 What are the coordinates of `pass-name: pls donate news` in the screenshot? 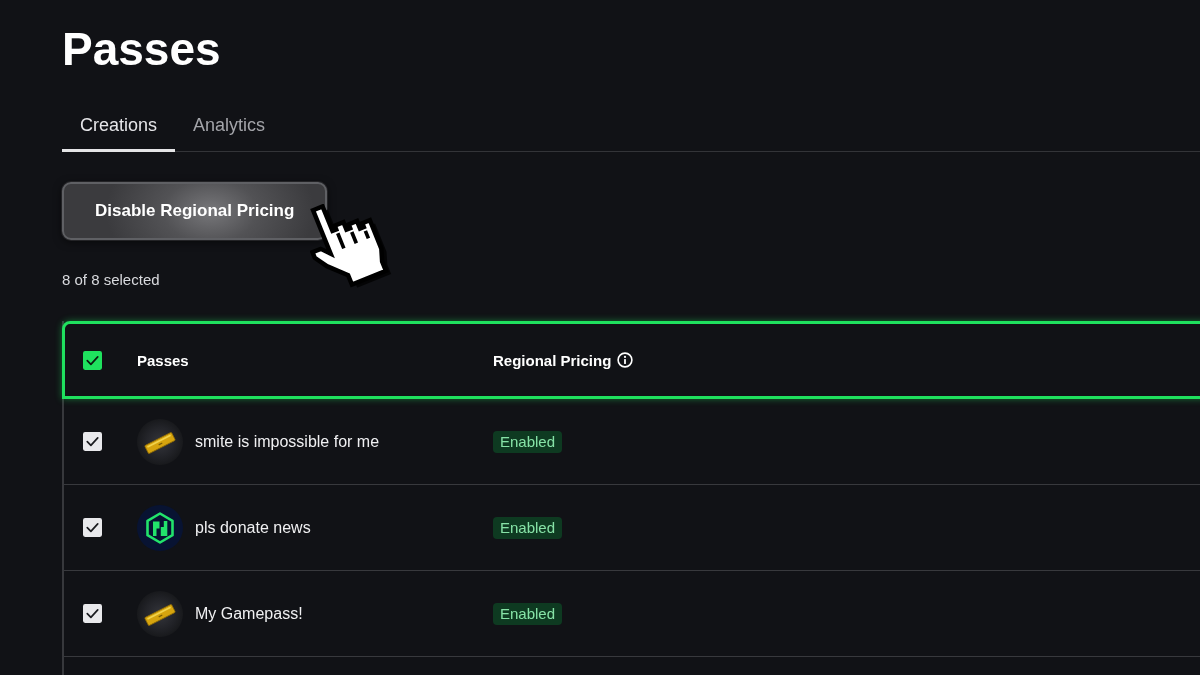 It's located at (253, 527).